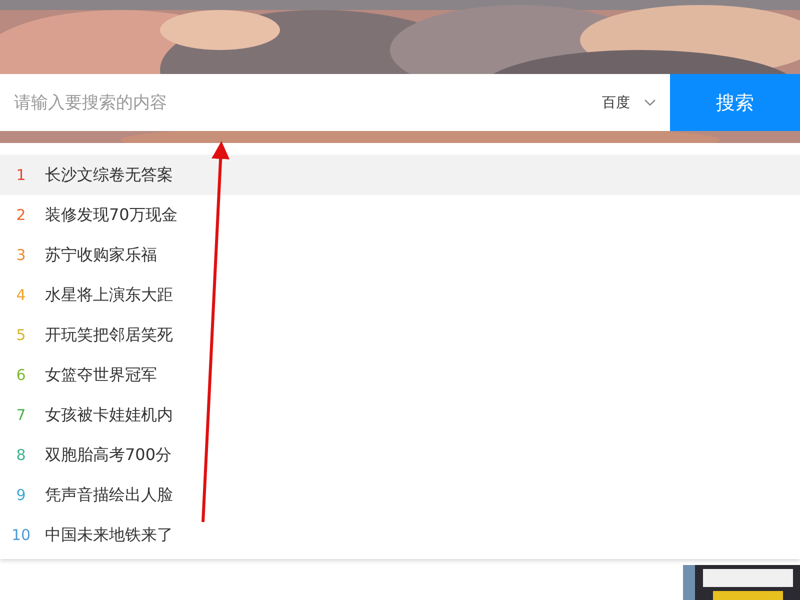 The width and height of the screenshot is (800, 600). I want to click on rank-number: 3, so click(21, 255).